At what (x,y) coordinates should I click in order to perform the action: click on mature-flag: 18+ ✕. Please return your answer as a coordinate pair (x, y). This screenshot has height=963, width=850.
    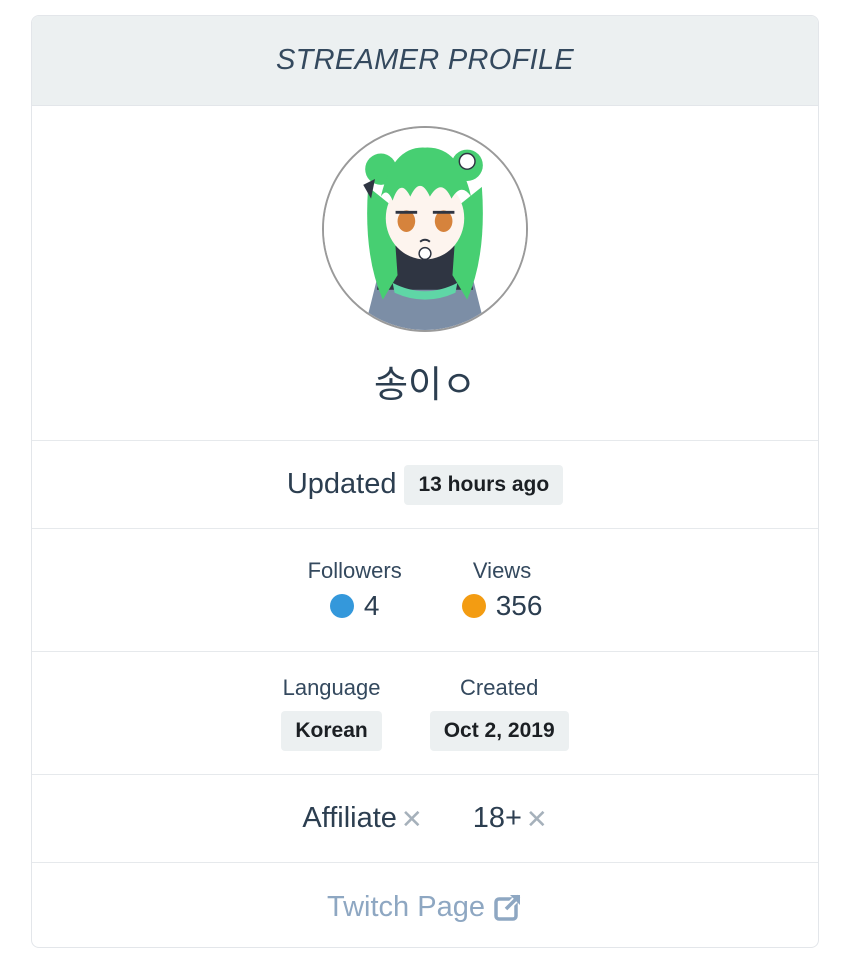
    Looking at the image, I should click on (510, 818).